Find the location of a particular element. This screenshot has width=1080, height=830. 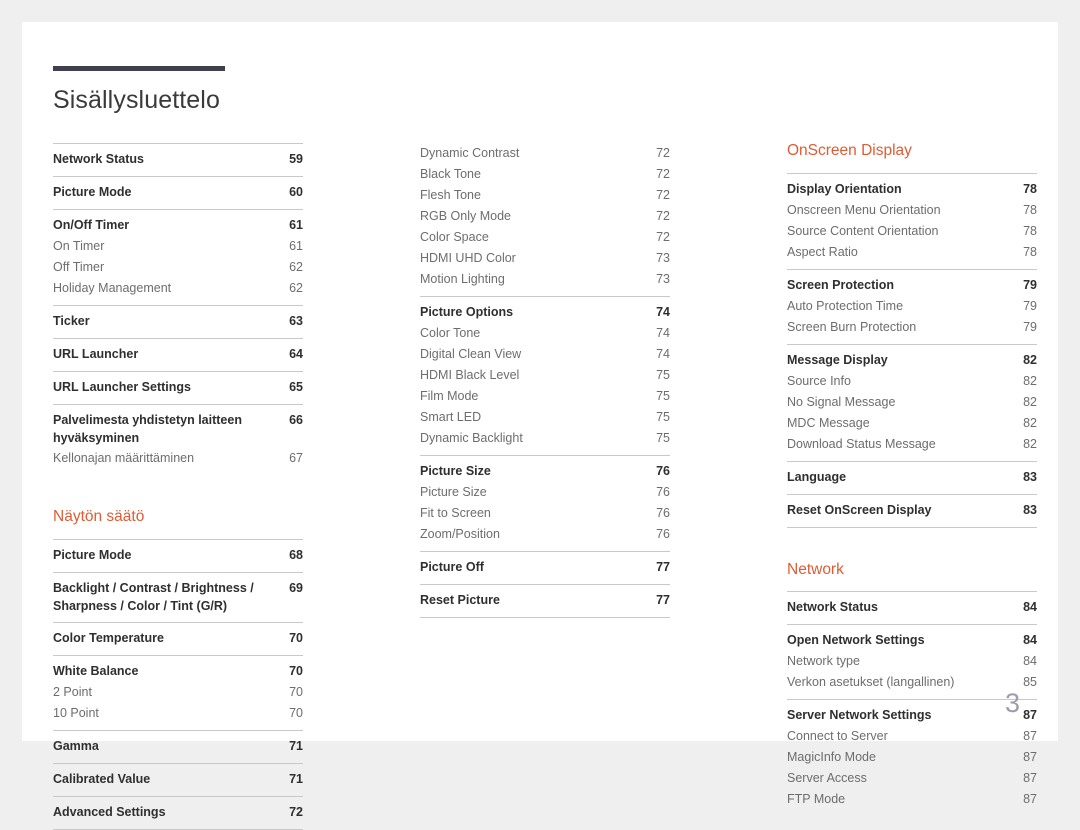

toc-entry-label: On Timer is located at coordinates (79, 246).